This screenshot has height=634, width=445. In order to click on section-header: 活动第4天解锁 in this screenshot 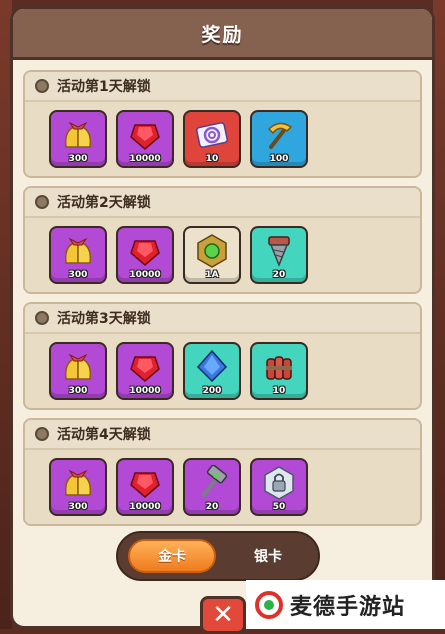, I will do `click(222, 435)`.